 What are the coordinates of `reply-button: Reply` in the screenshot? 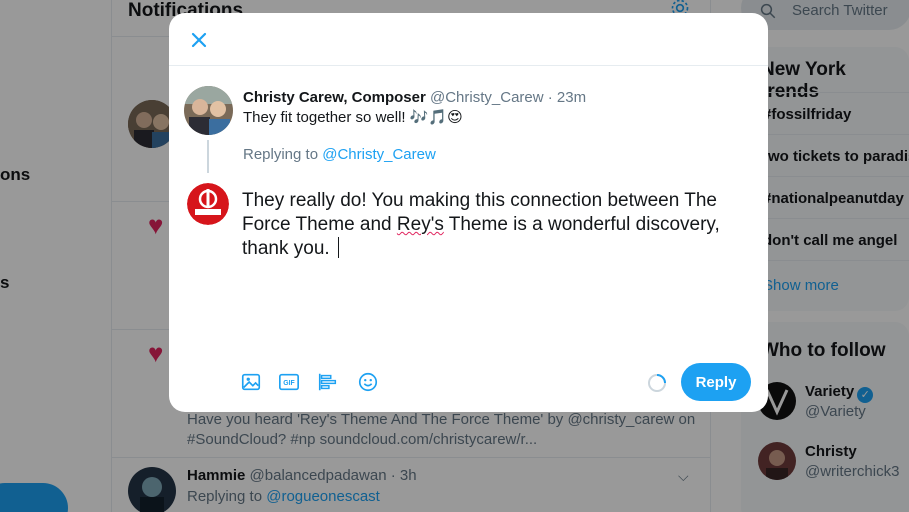 It's located at (716, 382).